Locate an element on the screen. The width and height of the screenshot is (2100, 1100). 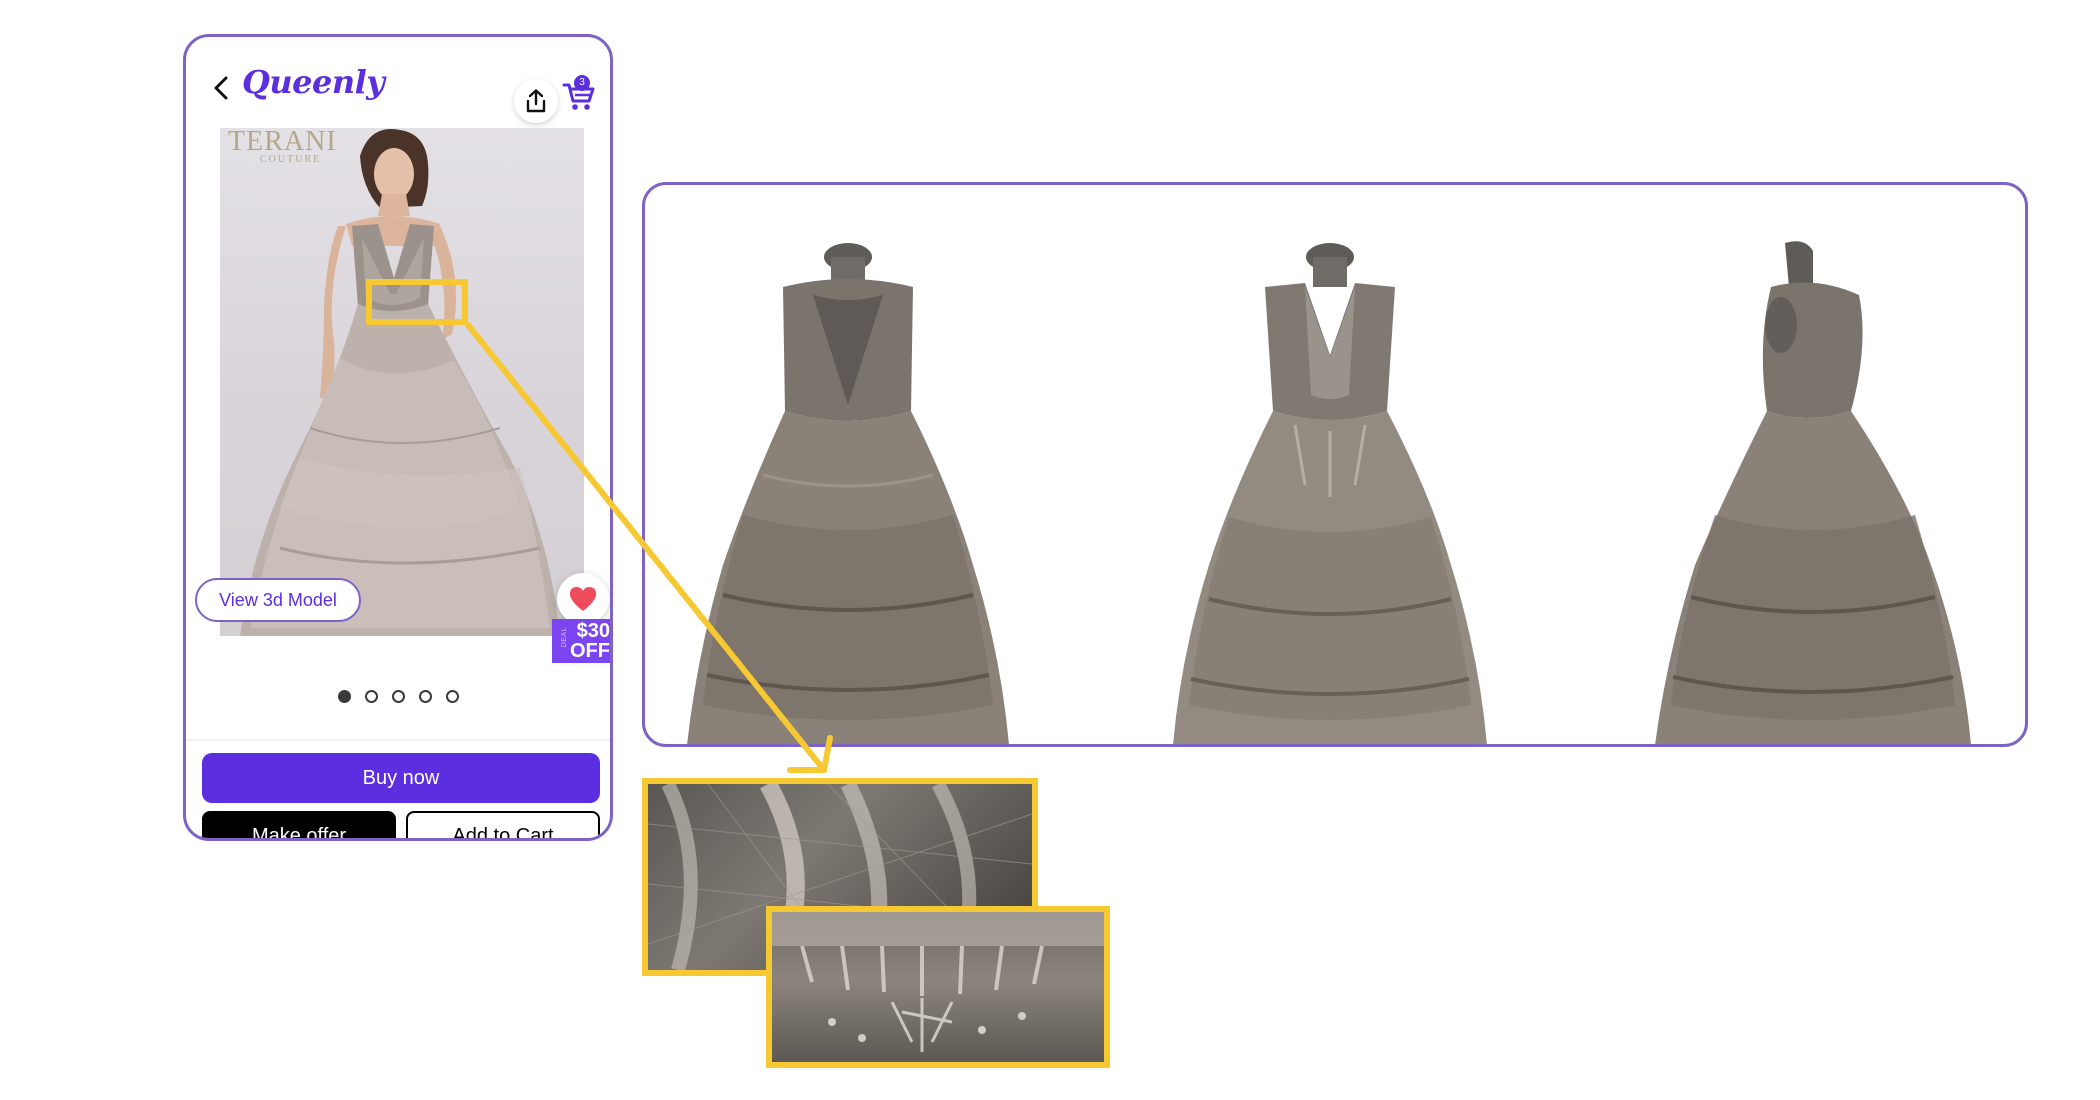
image-carousel-dots is located at coordinates (398, 696).